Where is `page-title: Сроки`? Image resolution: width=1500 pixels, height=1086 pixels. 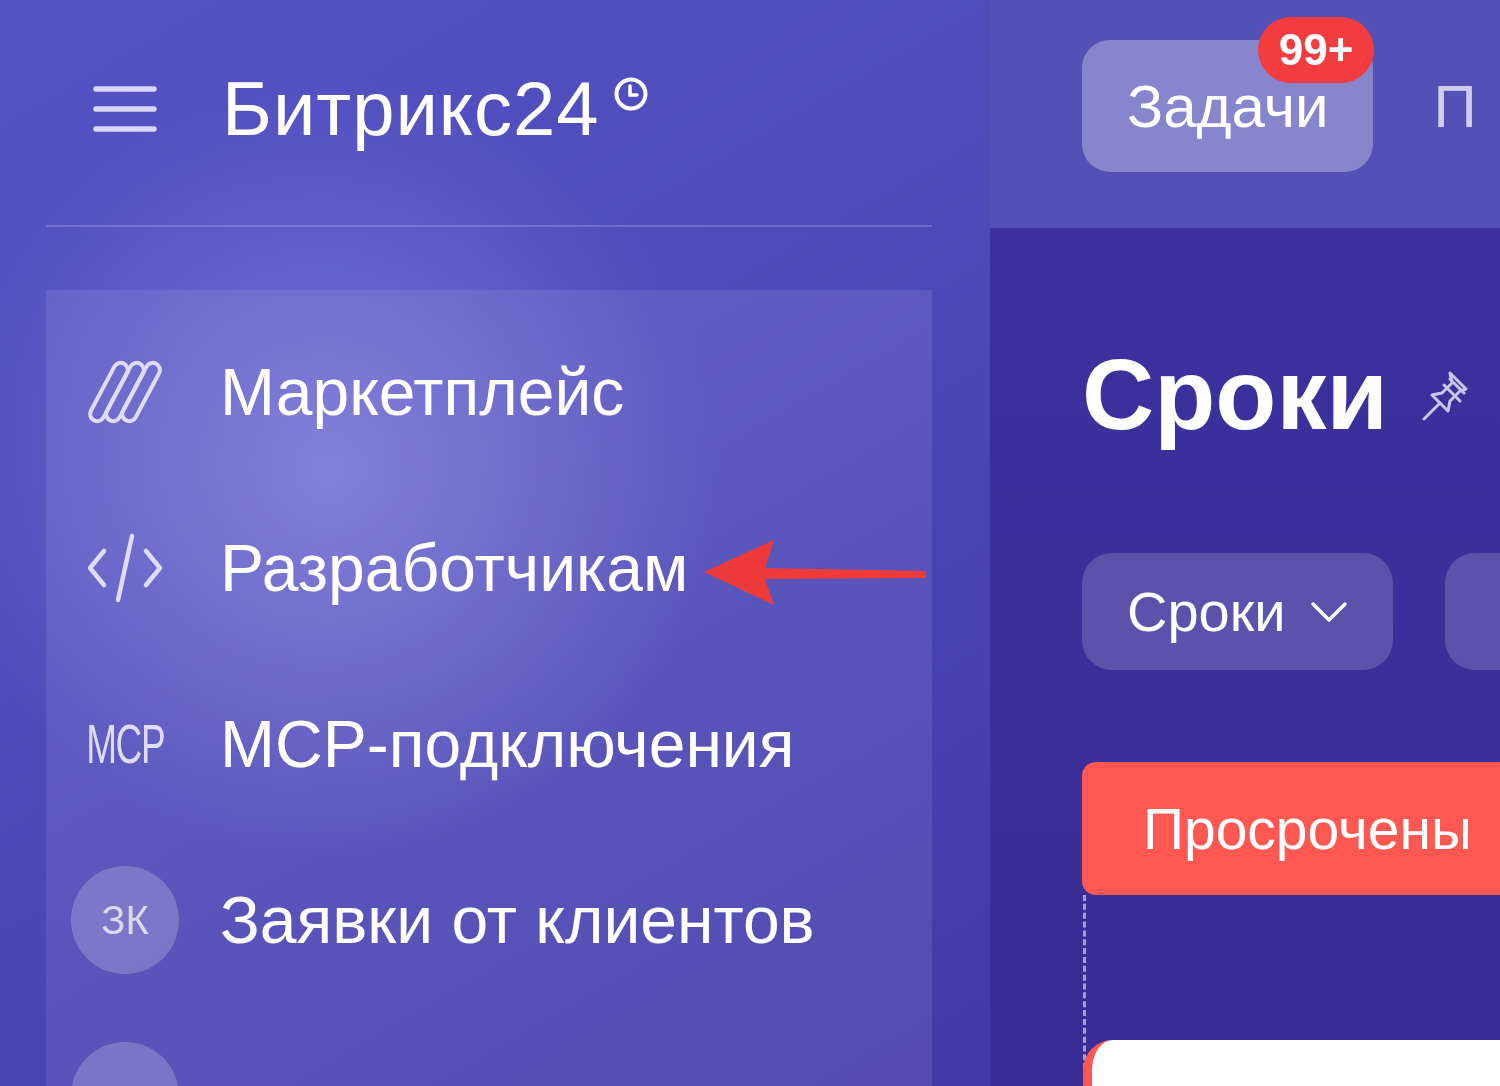 page-title: Сроки is located at coordinates (1235, 394).